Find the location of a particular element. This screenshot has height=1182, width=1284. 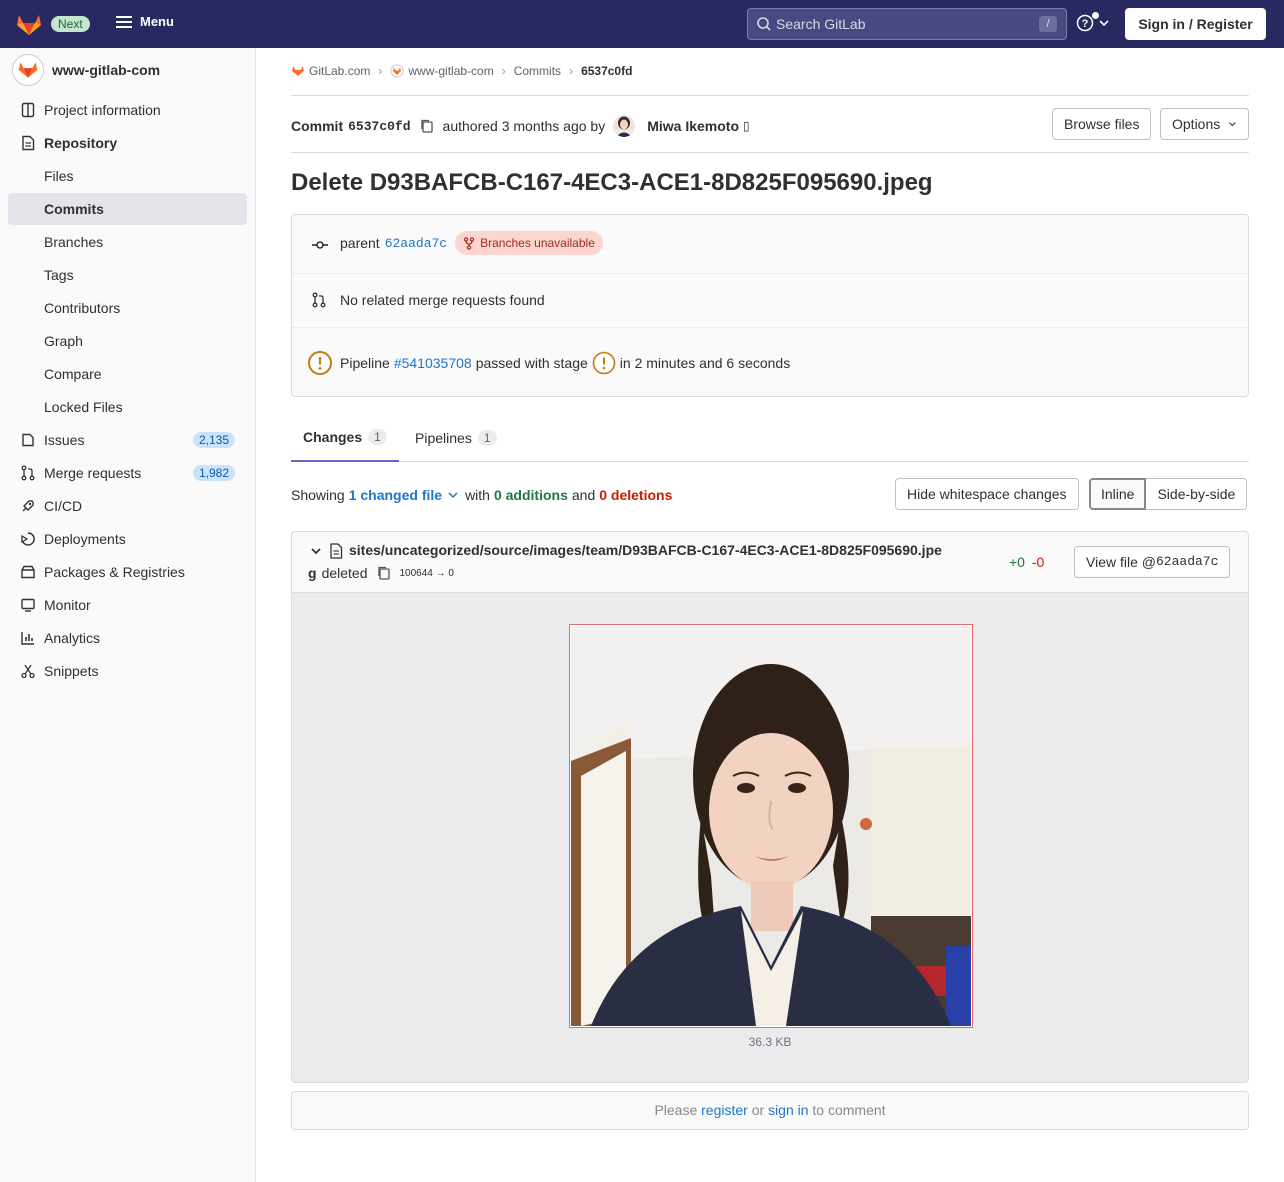

sidebar-item-locked-files: Locked Files is located at coordinates (127, 407).